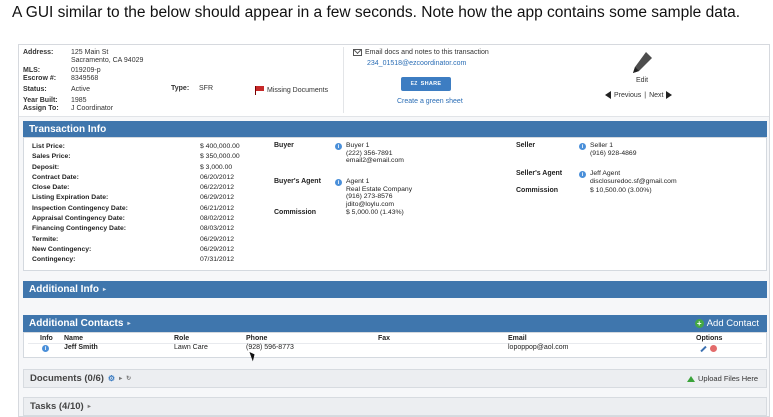 This screenshot has height=417, width=773. I want to click on record-pager: Previous | Next, so click(639, 95).